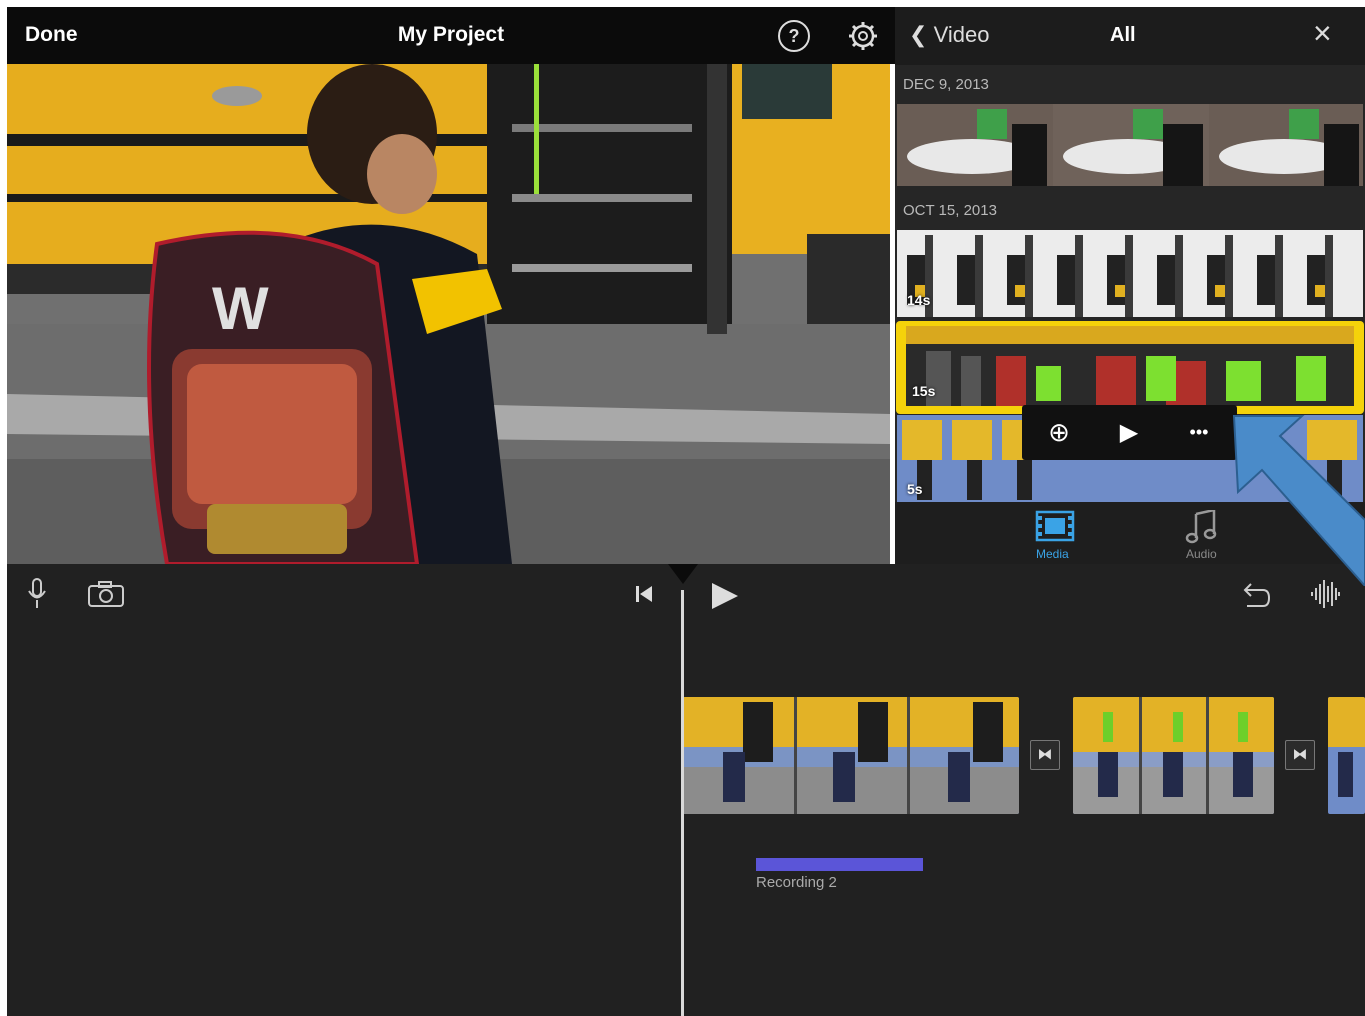 This screenshot has height=1016, width=1365. I want to click on video-clip-selected: 15s, so click(1130, 367).